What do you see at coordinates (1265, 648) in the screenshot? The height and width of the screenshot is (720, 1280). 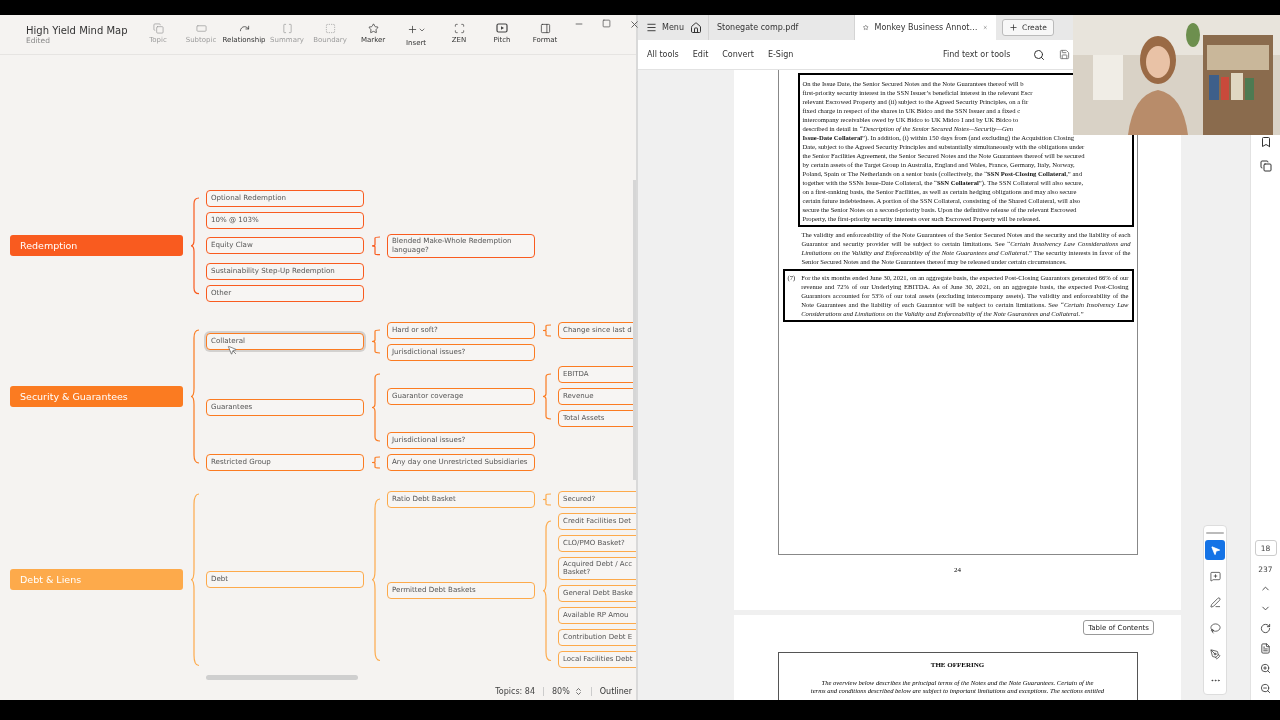 I see `file-icon` at bounding box center [1265, 648].